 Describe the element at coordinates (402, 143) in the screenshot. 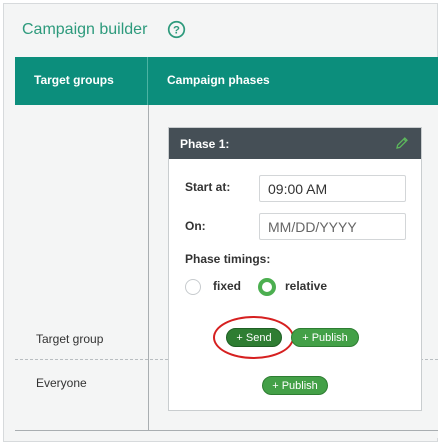

I see `pencil-icon` at that location.